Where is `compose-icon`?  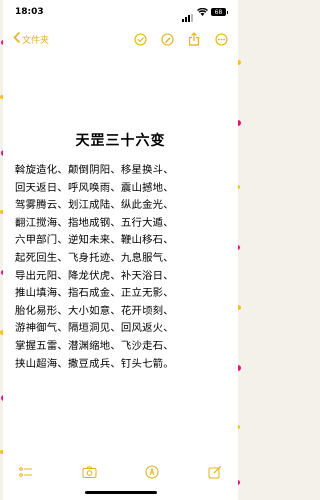 compose-icon is located at coordinates (215, 472).